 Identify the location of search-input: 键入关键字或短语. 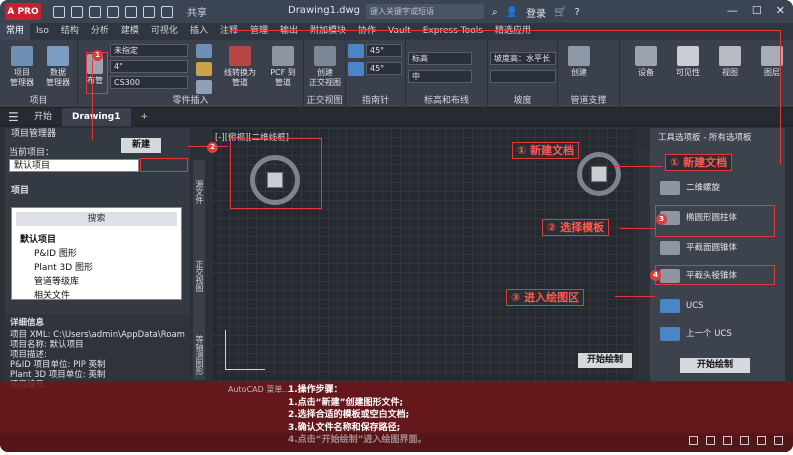
(425, 11).